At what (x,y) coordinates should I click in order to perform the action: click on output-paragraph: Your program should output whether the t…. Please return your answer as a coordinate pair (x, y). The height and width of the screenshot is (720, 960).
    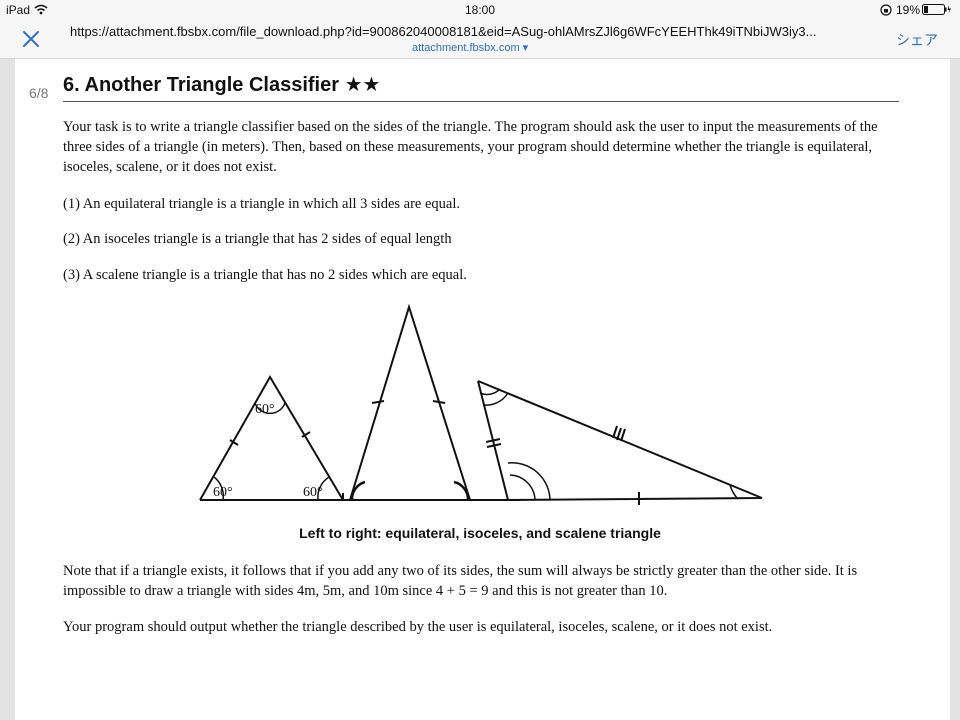
    Looking at the image, I should click on (418, 627).